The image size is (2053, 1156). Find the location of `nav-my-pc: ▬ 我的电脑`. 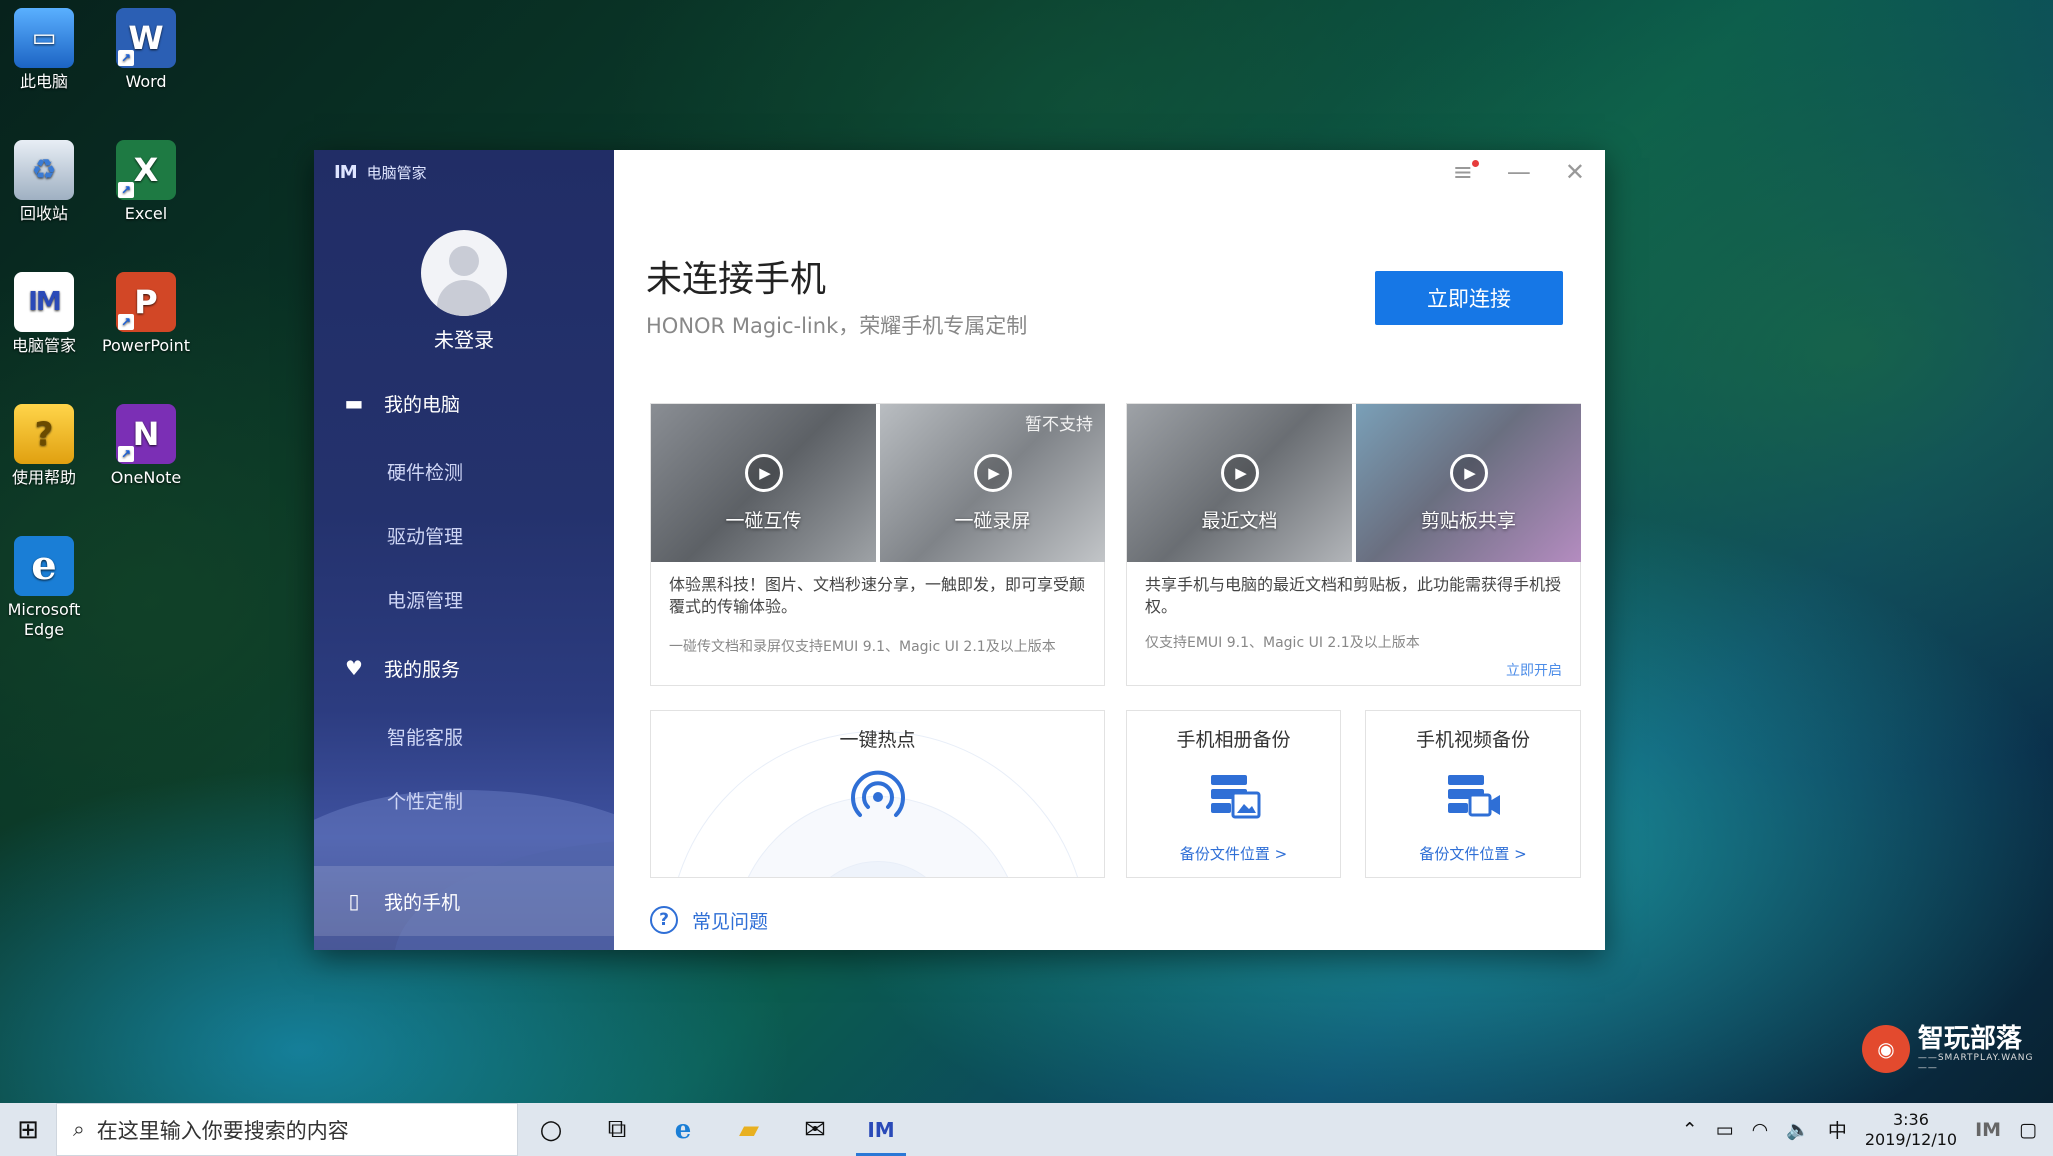

nav-my-pc: ▬ 我的电脑 is located at coordinates (464, 403).